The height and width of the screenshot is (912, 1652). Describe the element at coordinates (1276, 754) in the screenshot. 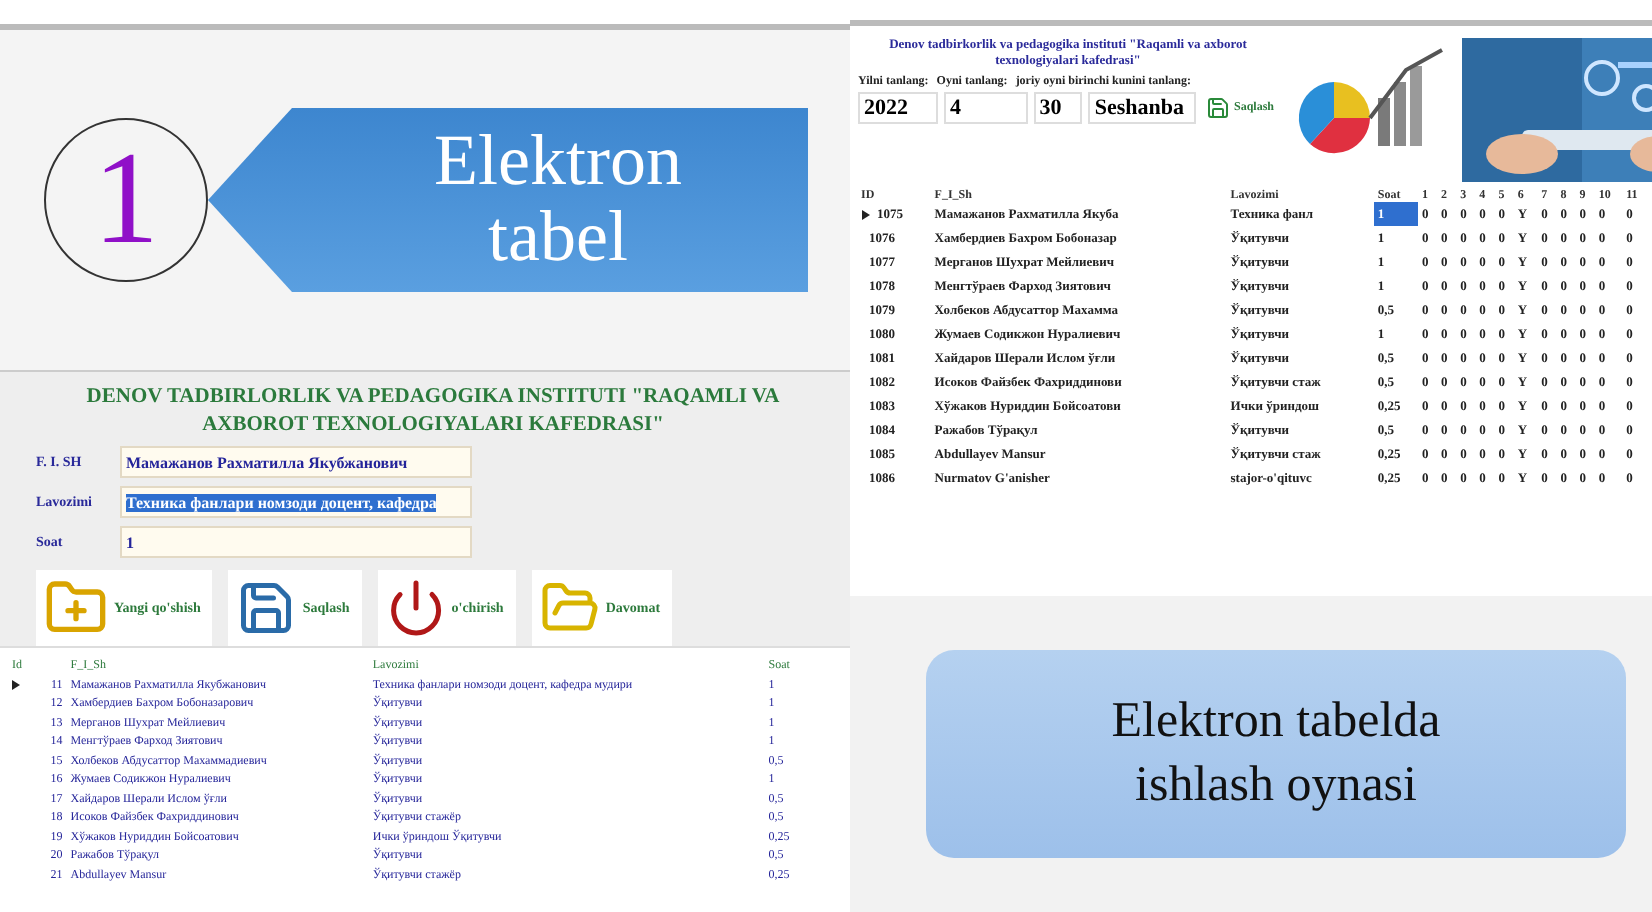

I see `caption-box: Elektron tabelda ishlash oynasi` at that location.